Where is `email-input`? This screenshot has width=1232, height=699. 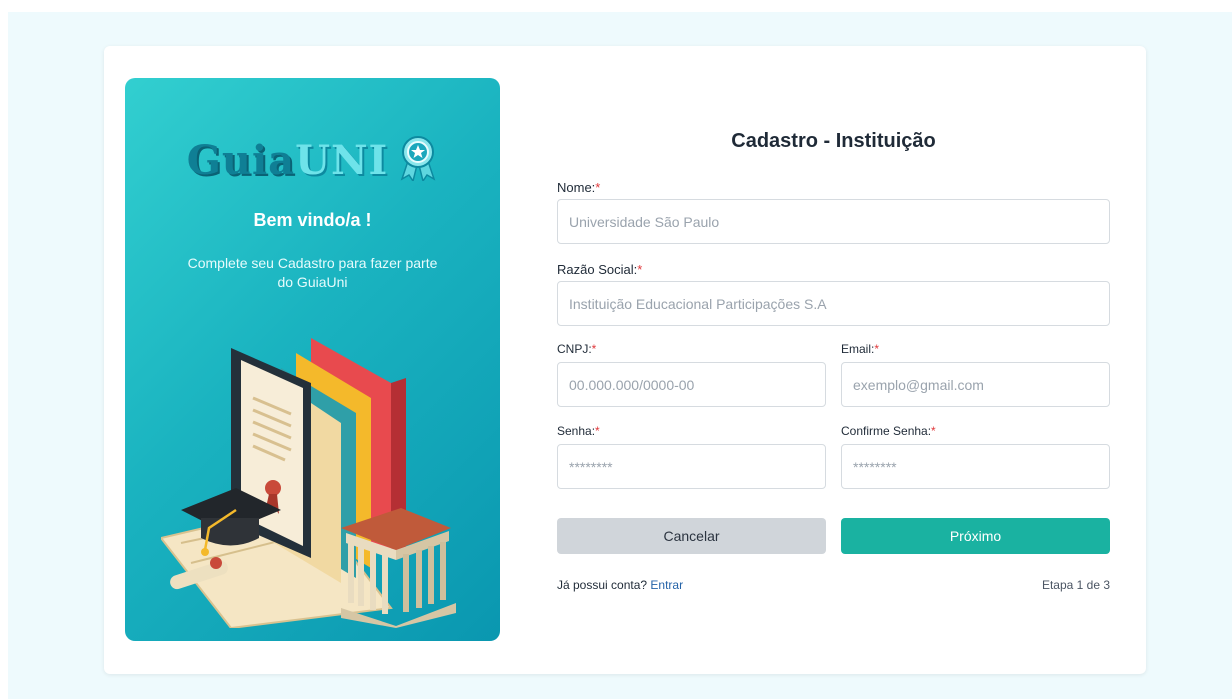
email-input is located at coordinates (975, 384).